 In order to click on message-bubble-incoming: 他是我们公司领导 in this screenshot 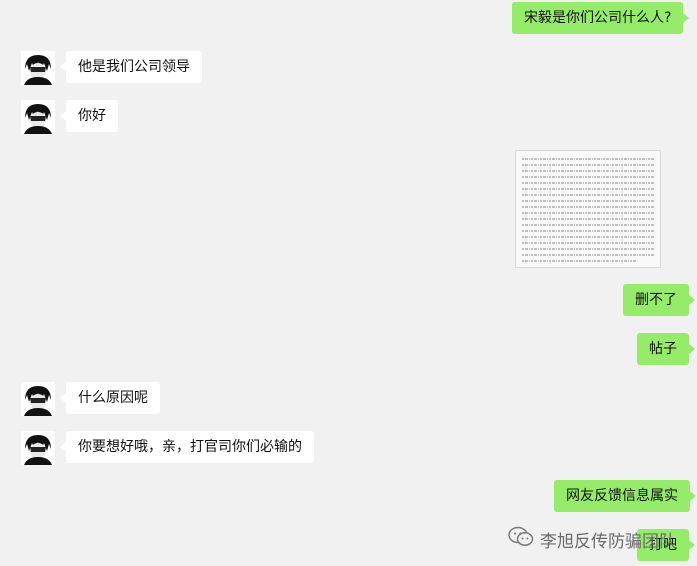, I will do `click(131, 67)`.